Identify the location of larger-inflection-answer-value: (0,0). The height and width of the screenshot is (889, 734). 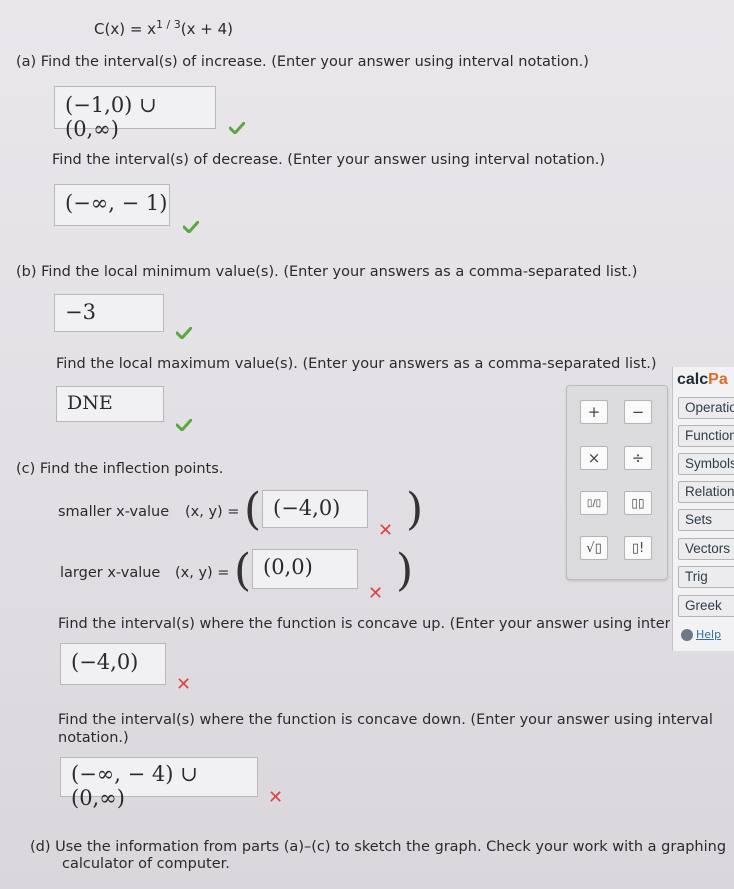
(288, 567).